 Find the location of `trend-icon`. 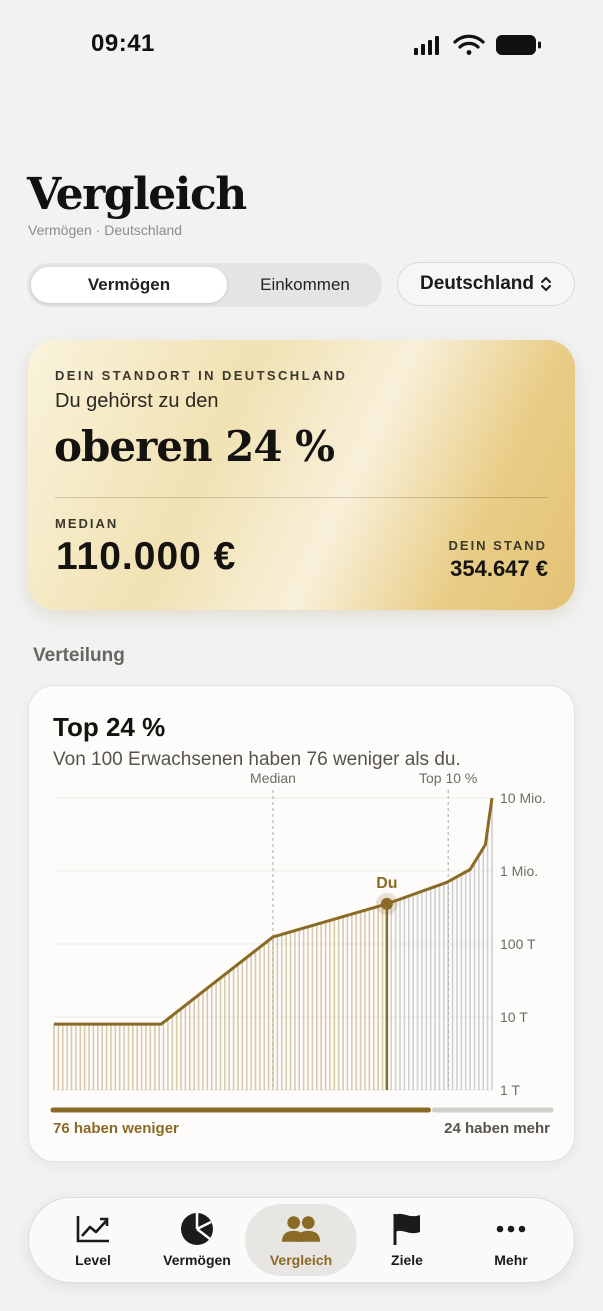

trend-icon is located at coordinates (93, 1229).